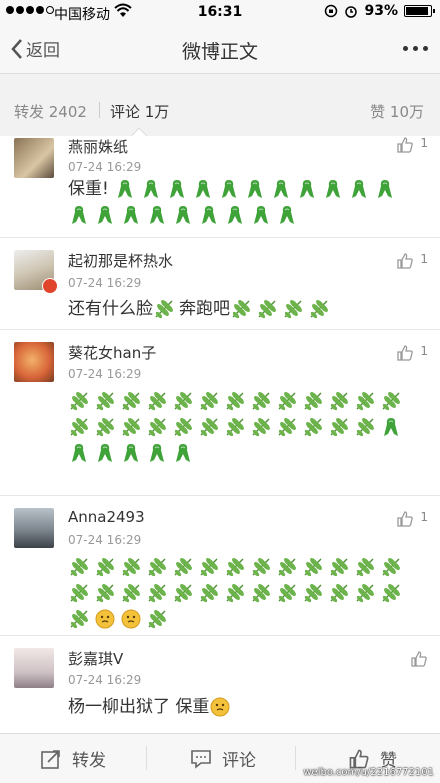 The image size is (440, 783). I want to click on repost-button: 转发, so click(73, 758).